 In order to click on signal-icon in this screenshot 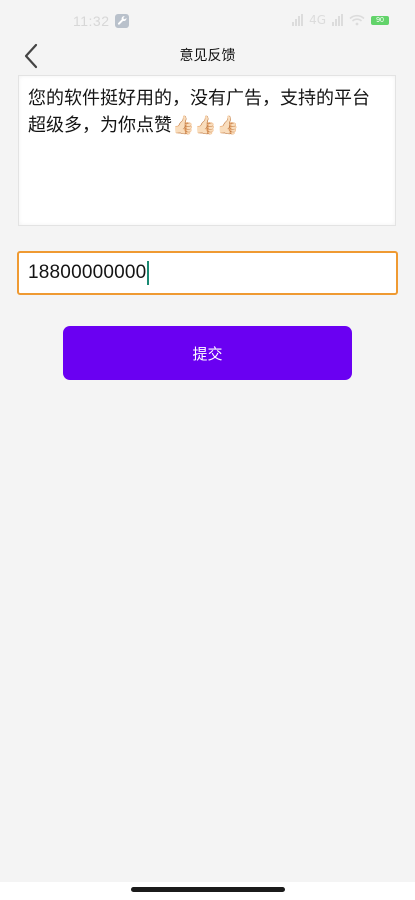, I will do `click(298, 20)`.